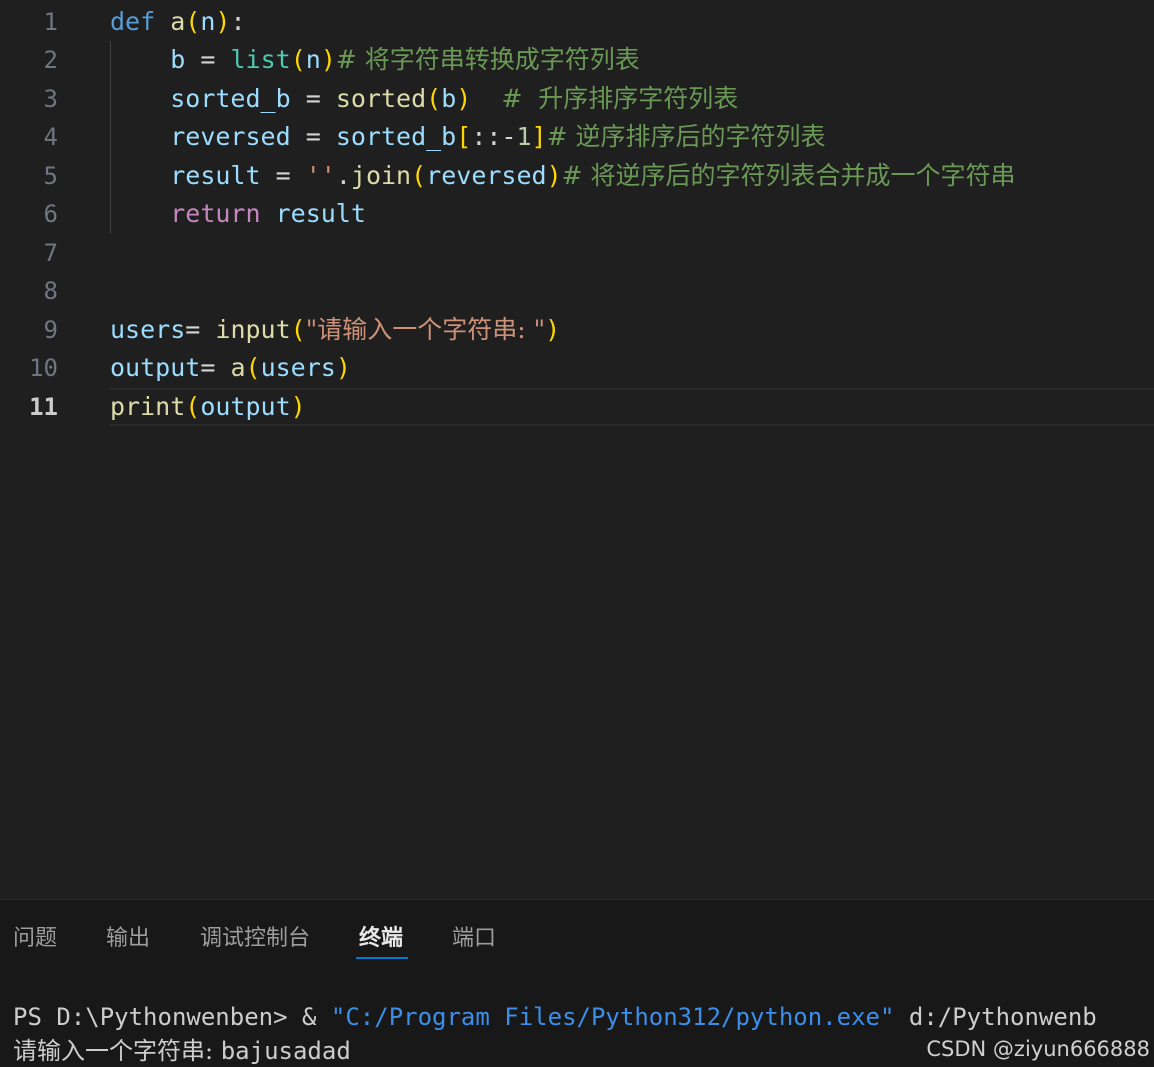  Describe the element at coordinates (238, 214) in the screenshot. I see `code-text: return result` at that location.